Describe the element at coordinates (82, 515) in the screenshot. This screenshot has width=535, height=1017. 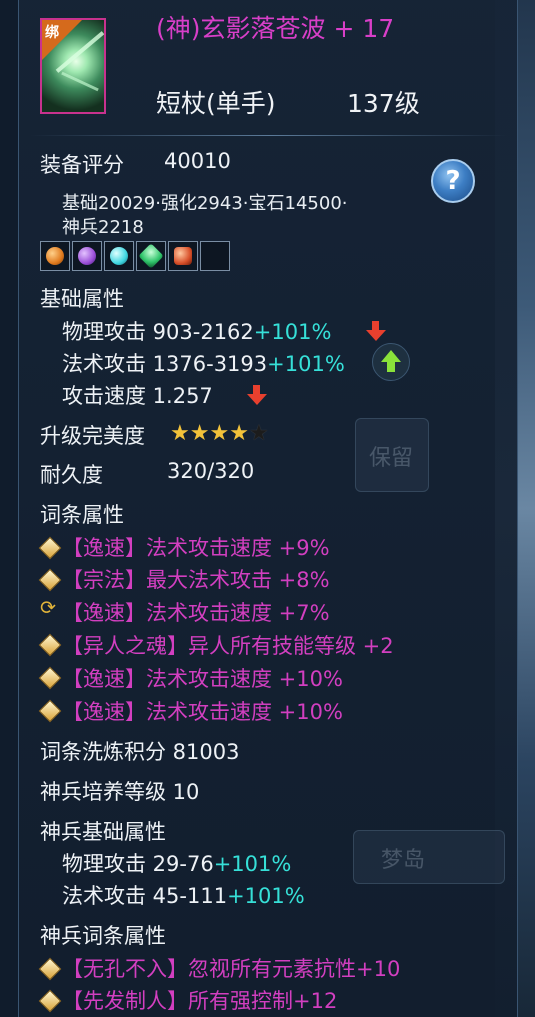
I see `affix-title: 词条属性` at that location.